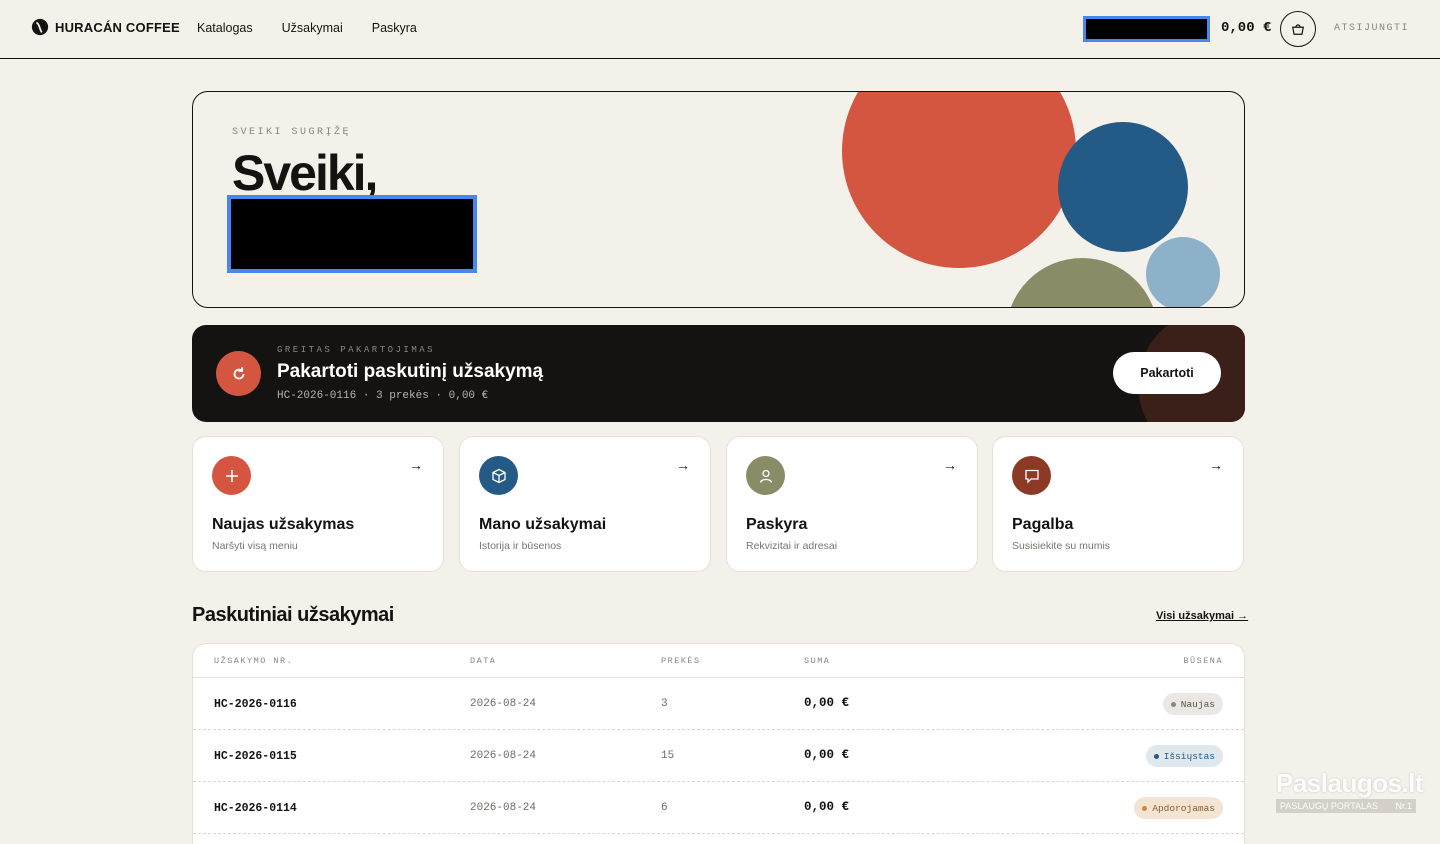 This screenshot has width=1440, height=844. What do you see at coordinates (231, 475) in the screenshot?
I see `plus-icon` at bounding box center [231, 475].